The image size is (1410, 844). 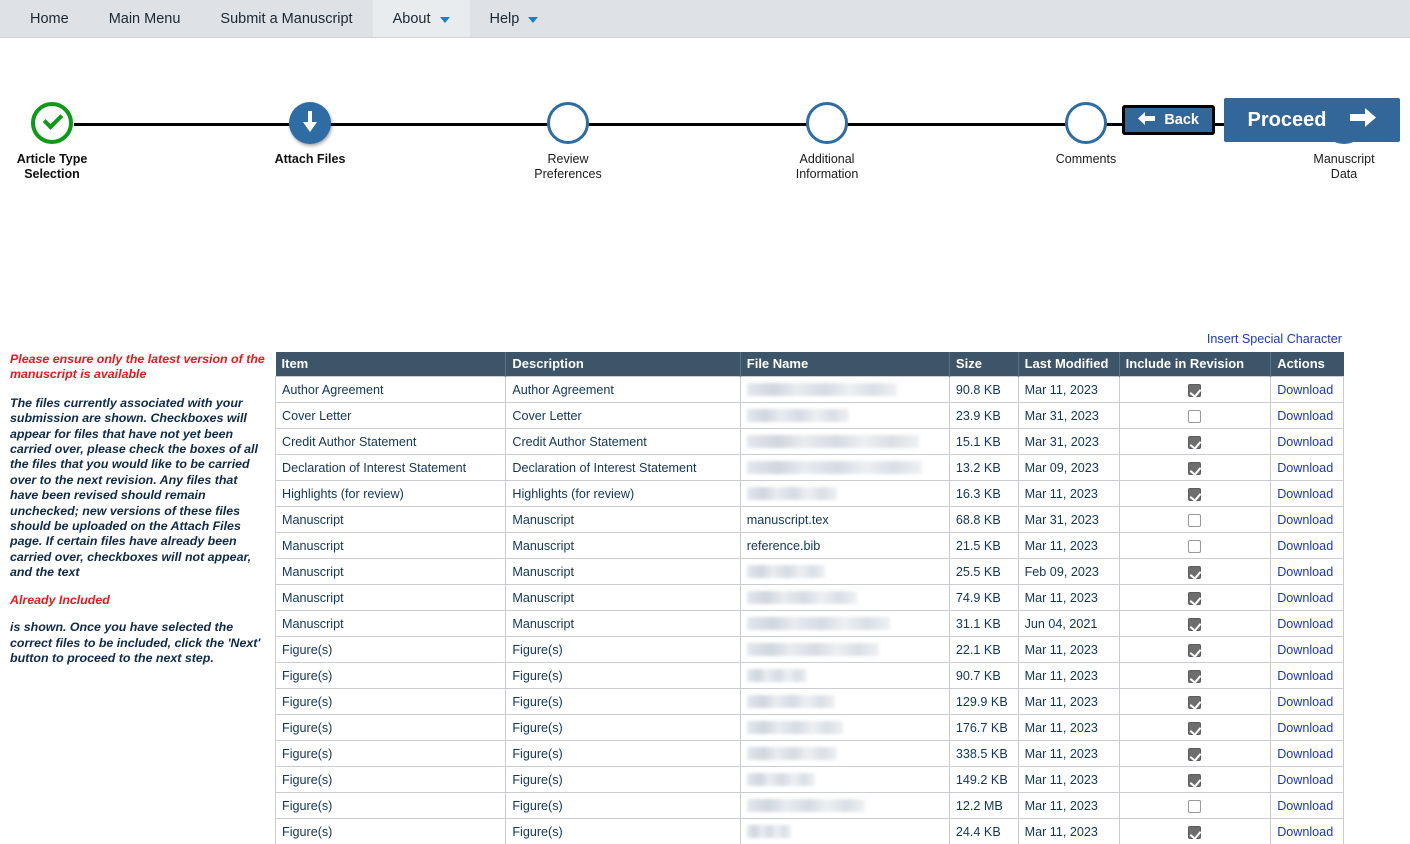 I want to click on cell-description: Credit Author Statement, so click(x=623, y=441).